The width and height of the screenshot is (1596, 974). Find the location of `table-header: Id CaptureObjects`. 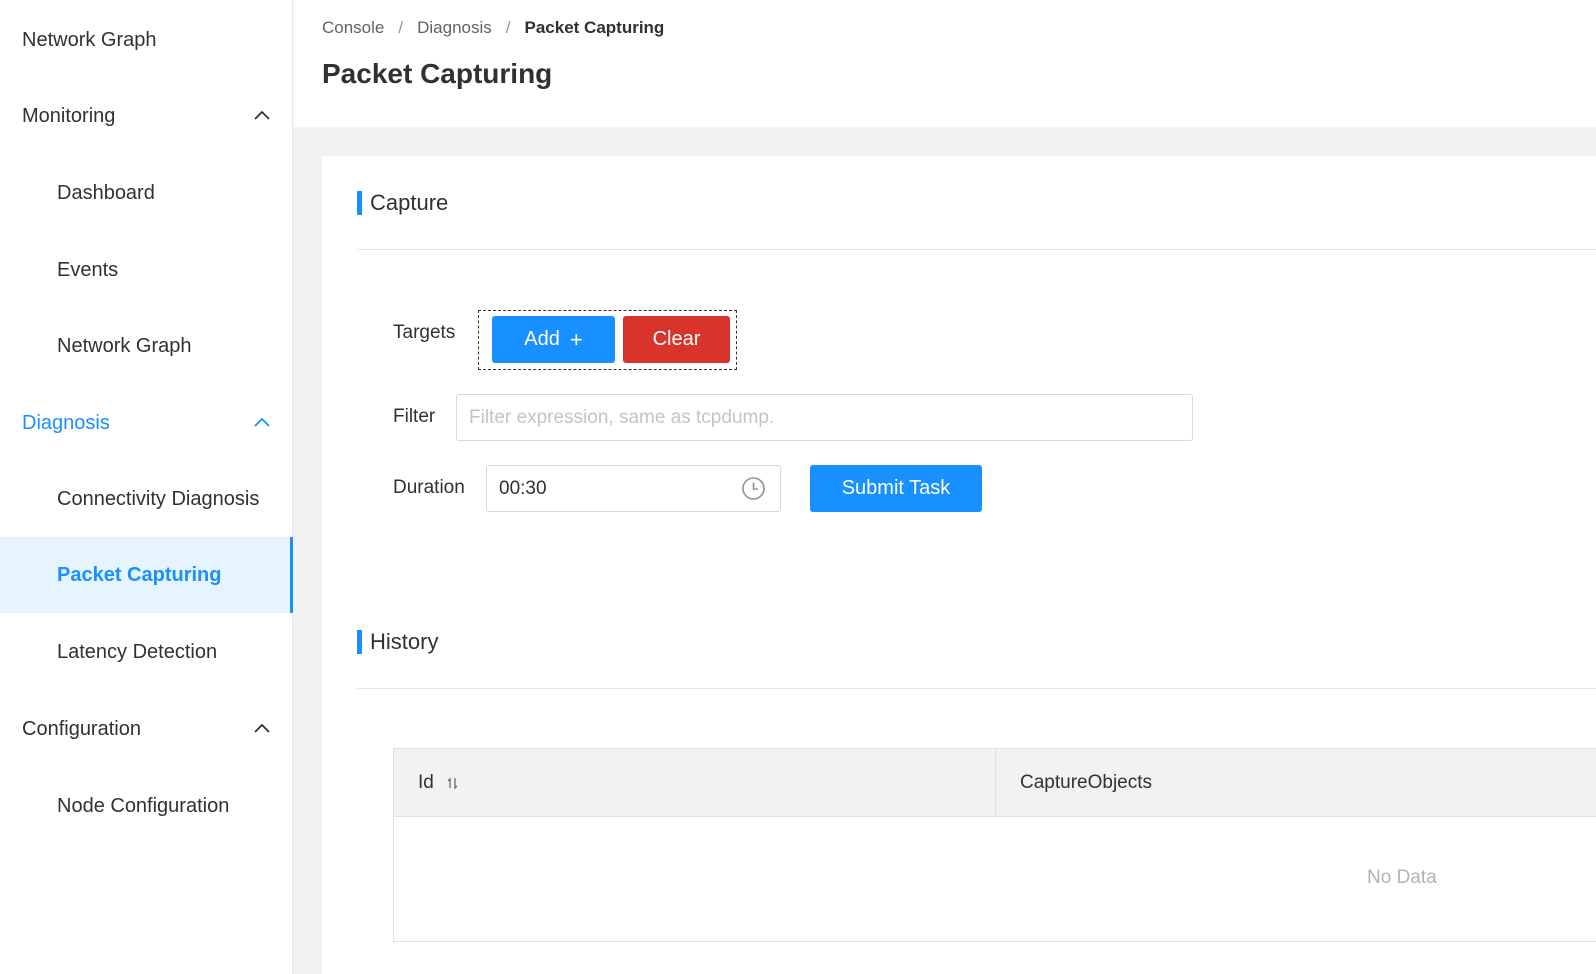

table-header: Id CaptureObjects is located at coordinates (995, 783).